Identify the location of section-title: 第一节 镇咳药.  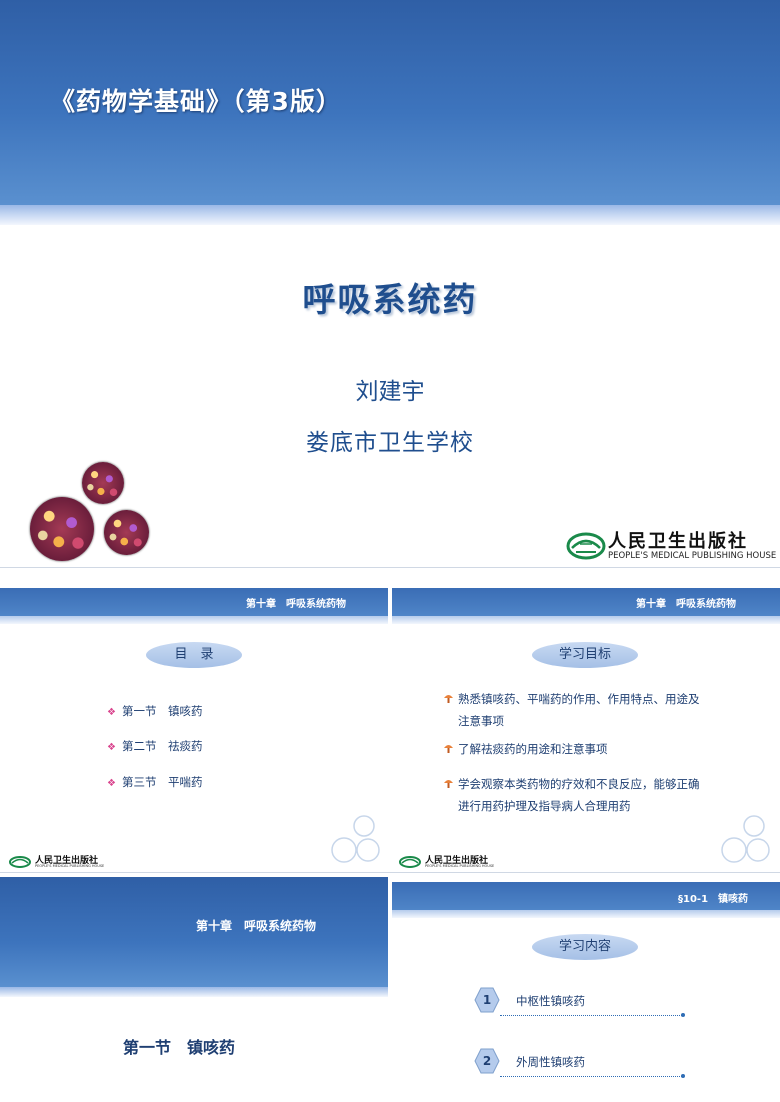
(179, 1047).